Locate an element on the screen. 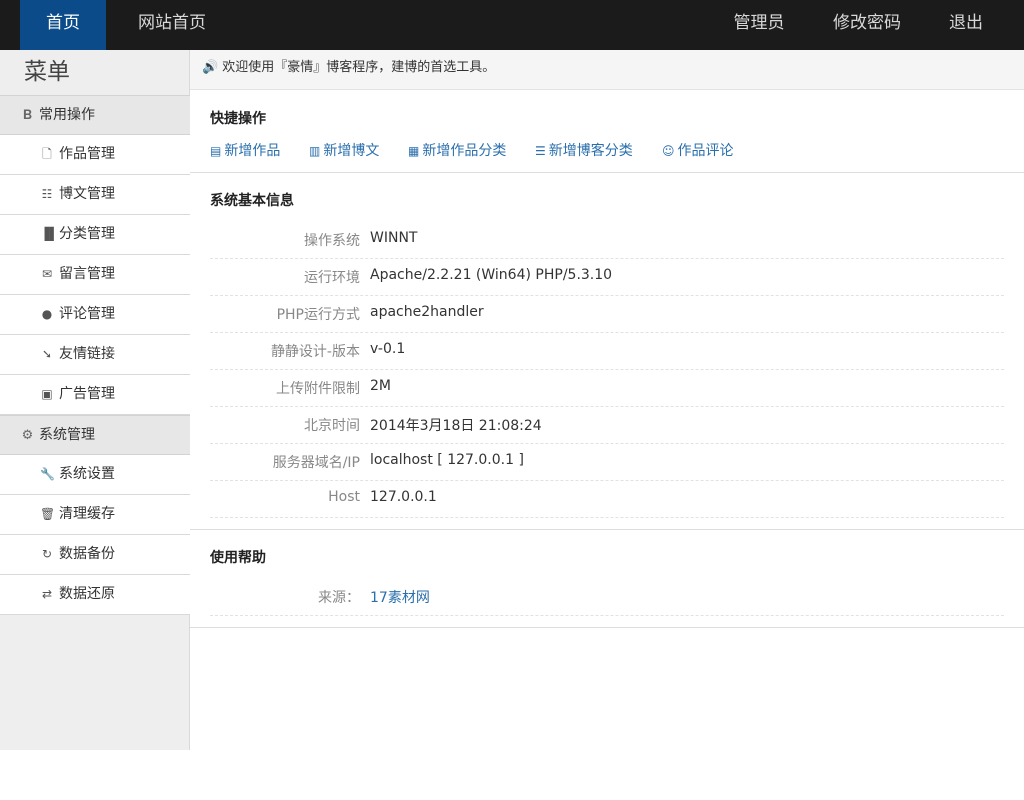 The width and height of the screenshot is (1024, 800). quick-link-new-work-category: ▦ 新增作品分类 is located at coordinates (457, 150).